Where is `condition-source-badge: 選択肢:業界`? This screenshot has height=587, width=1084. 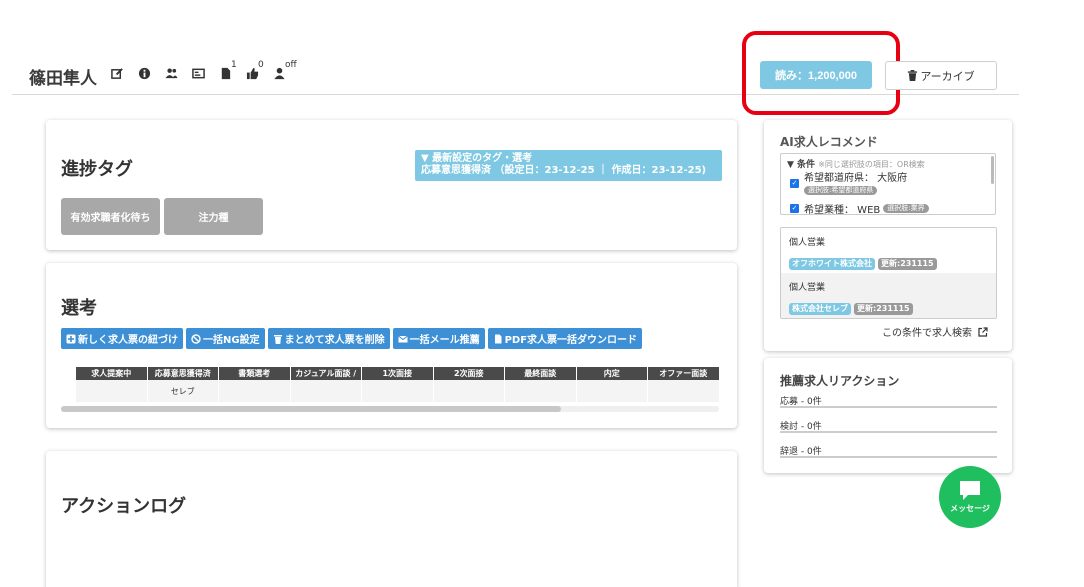 condition-source-badge: 選択肢:業界 is located at coordinates (906, 208).